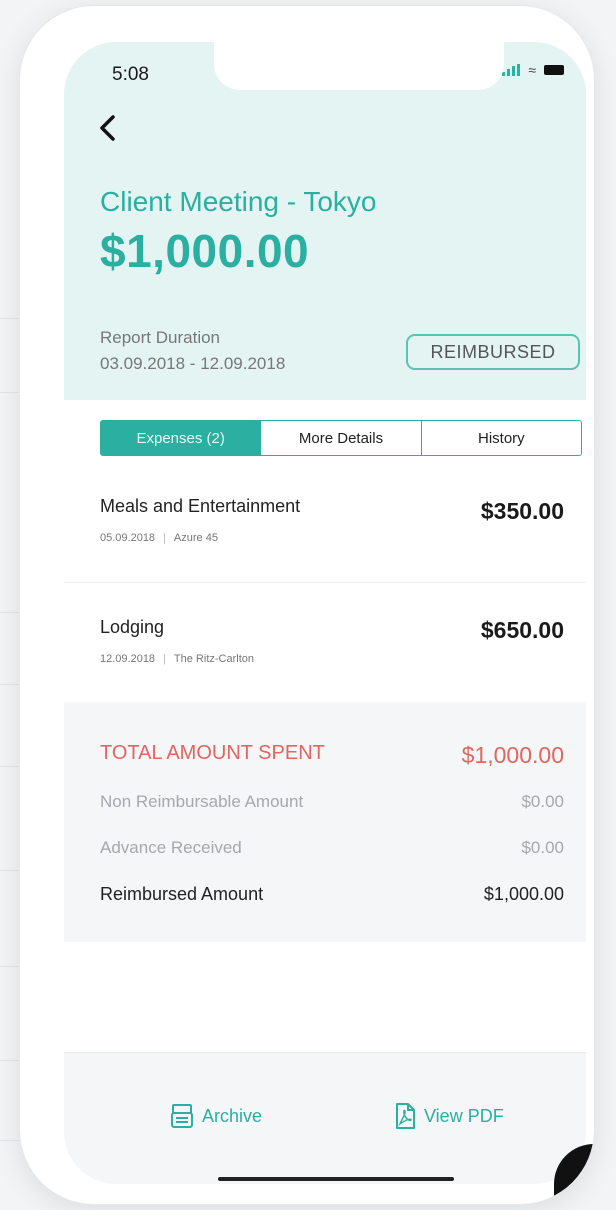 The image size is (616, 1210). Describe the element at coordinates (182, 1116) in the screenshot. I see `archive-icon` at that location.